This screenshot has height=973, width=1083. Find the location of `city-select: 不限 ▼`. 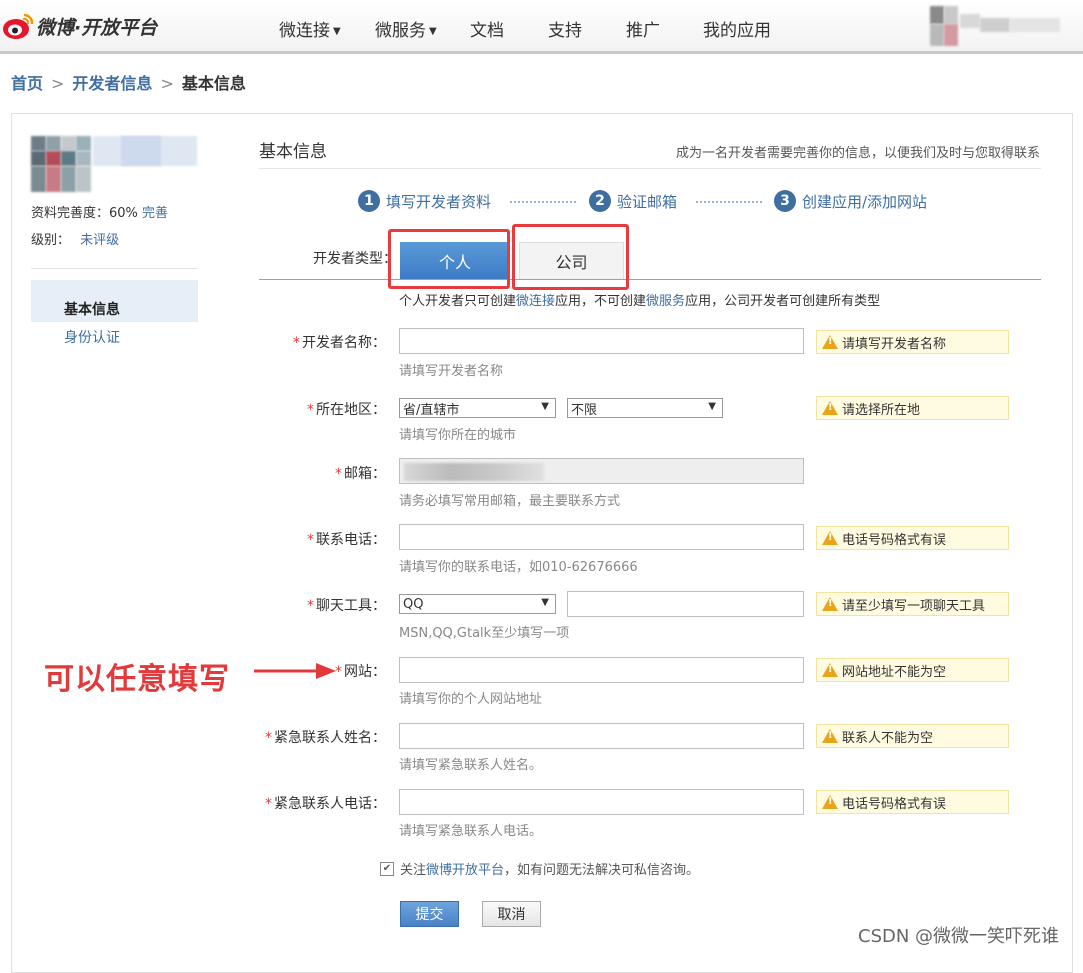

city-select: 不限 ▼ is located at coordinates (645, 408).